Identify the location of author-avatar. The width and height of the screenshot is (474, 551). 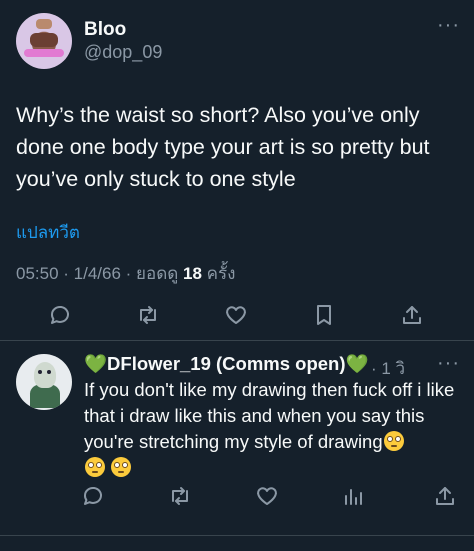
(44, 41).